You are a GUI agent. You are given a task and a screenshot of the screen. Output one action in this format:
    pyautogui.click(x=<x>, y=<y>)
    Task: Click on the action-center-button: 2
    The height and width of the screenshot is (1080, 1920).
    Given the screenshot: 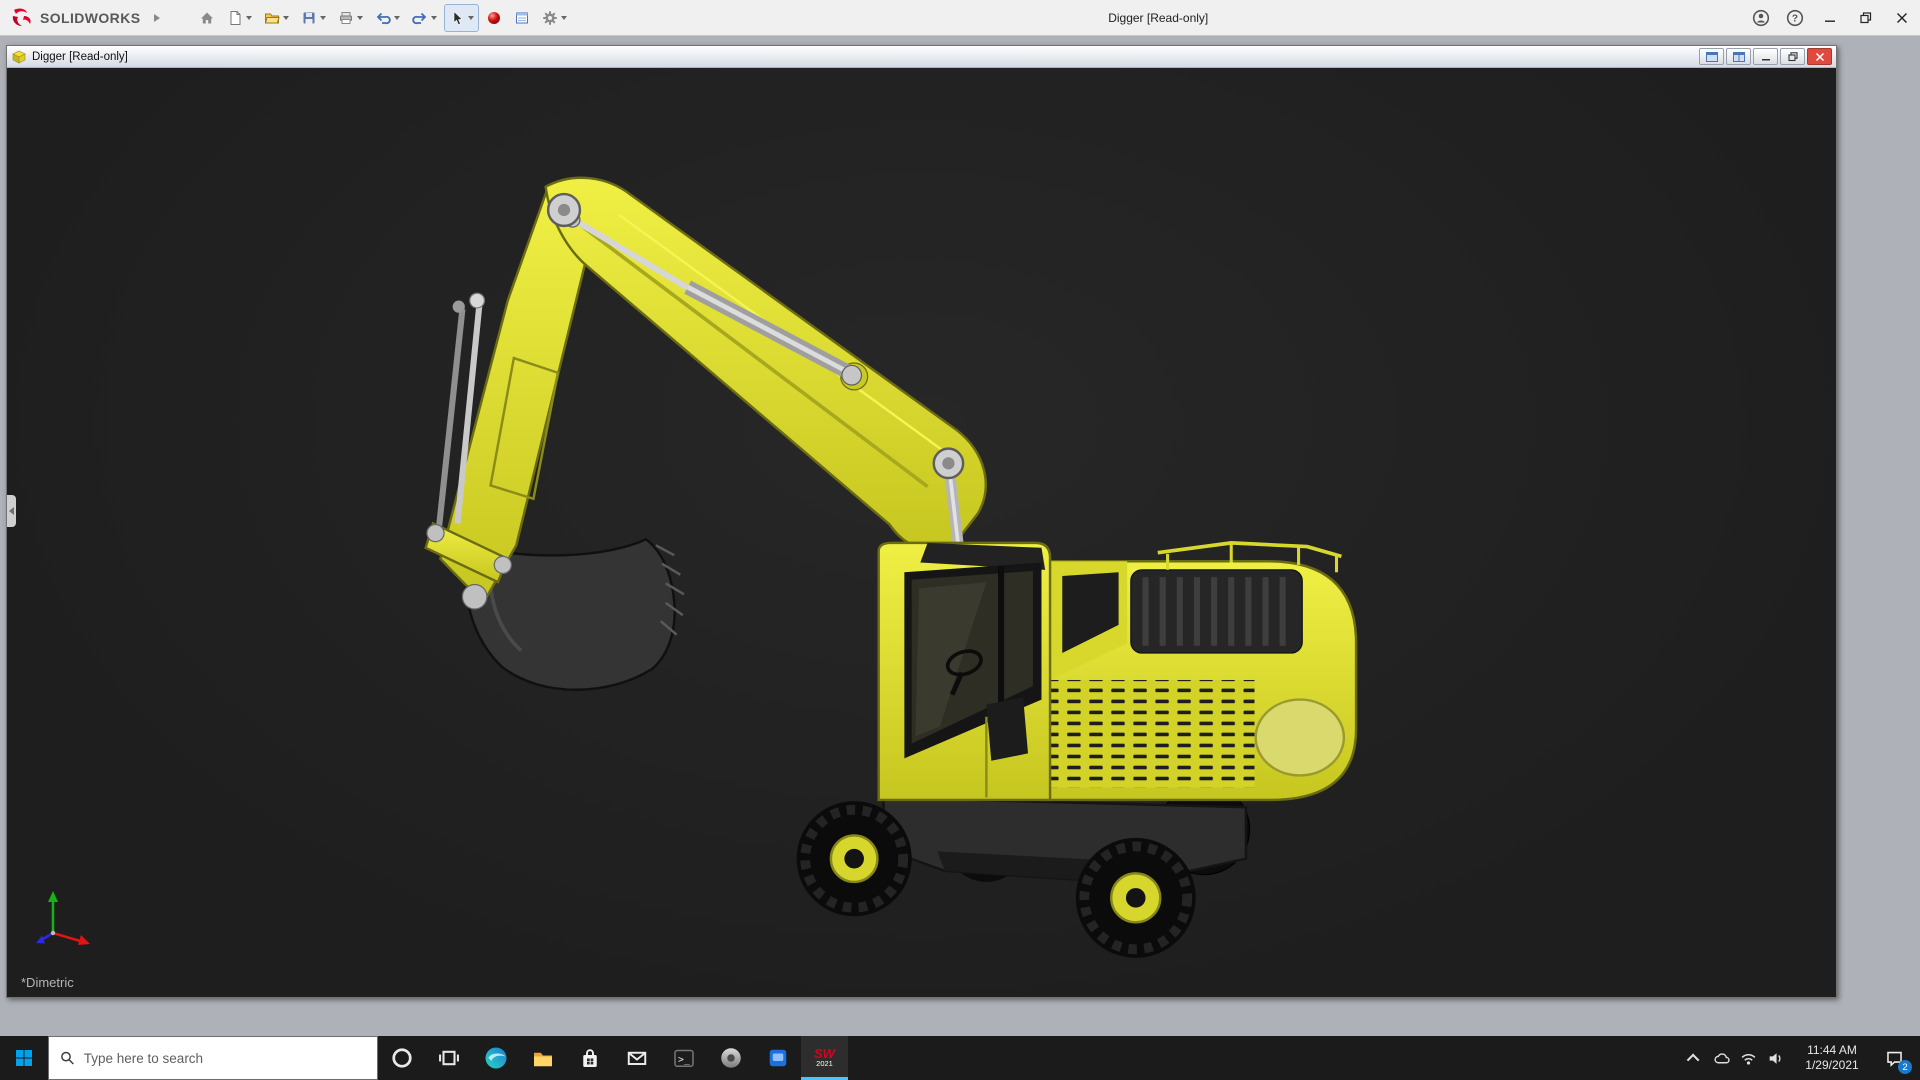 What is the action you would take?
    pyautogui.click(x=1894, y=1058)
    